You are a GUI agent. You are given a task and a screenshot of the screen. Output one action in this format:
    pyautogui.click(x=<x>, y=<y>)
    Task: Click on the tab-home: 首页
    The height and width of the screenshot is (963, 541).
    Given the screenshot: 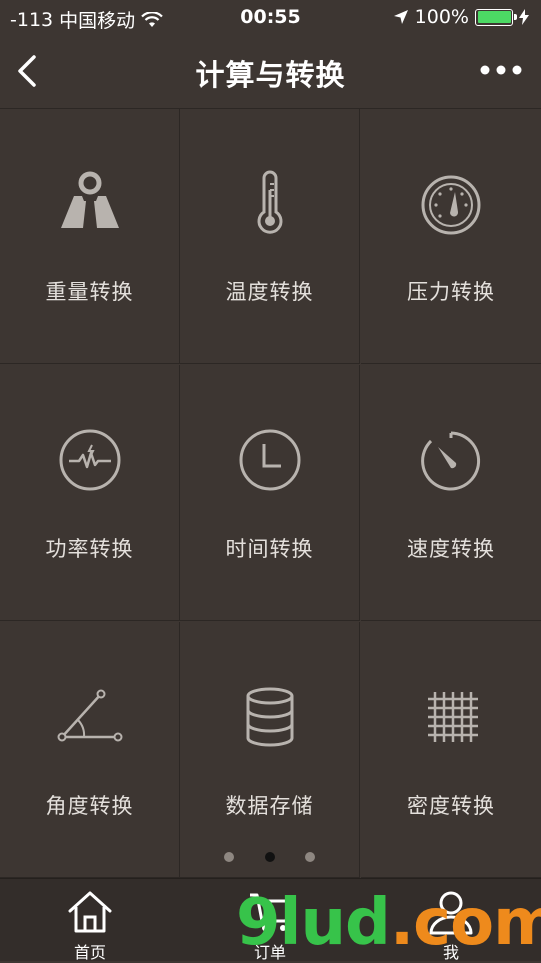 What is the action you would take?
    pyautogui.click(x=90, y=920)
    